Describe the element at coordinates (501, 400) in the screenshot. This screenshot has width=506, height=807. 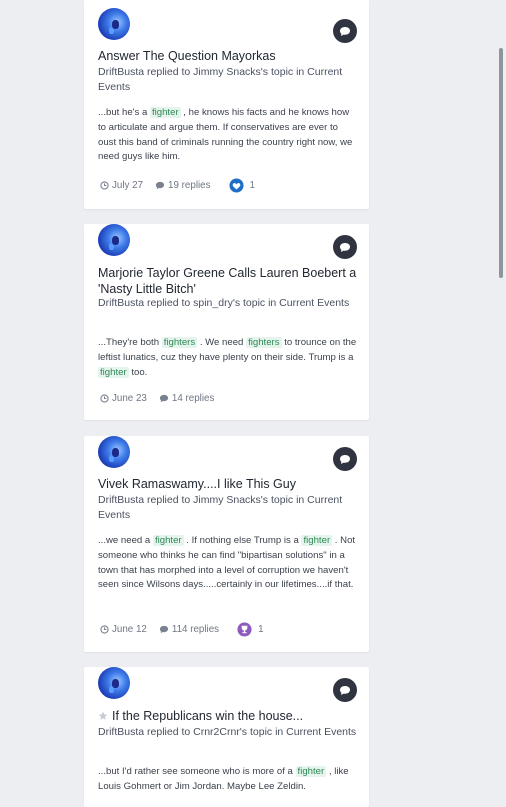
I see `scrollbar-track` at that location.